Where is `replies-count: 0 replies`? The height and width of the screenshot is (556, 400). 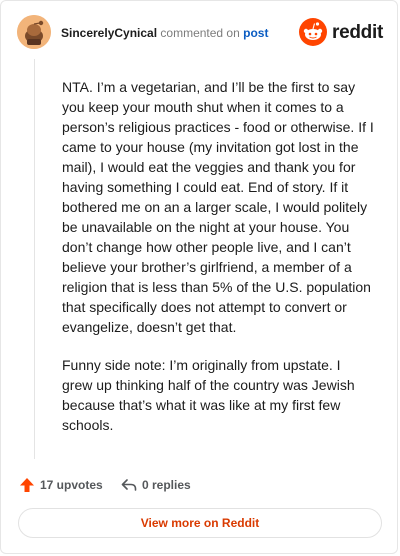
replies-count: 0 replies is located at coordinates (166, 485).